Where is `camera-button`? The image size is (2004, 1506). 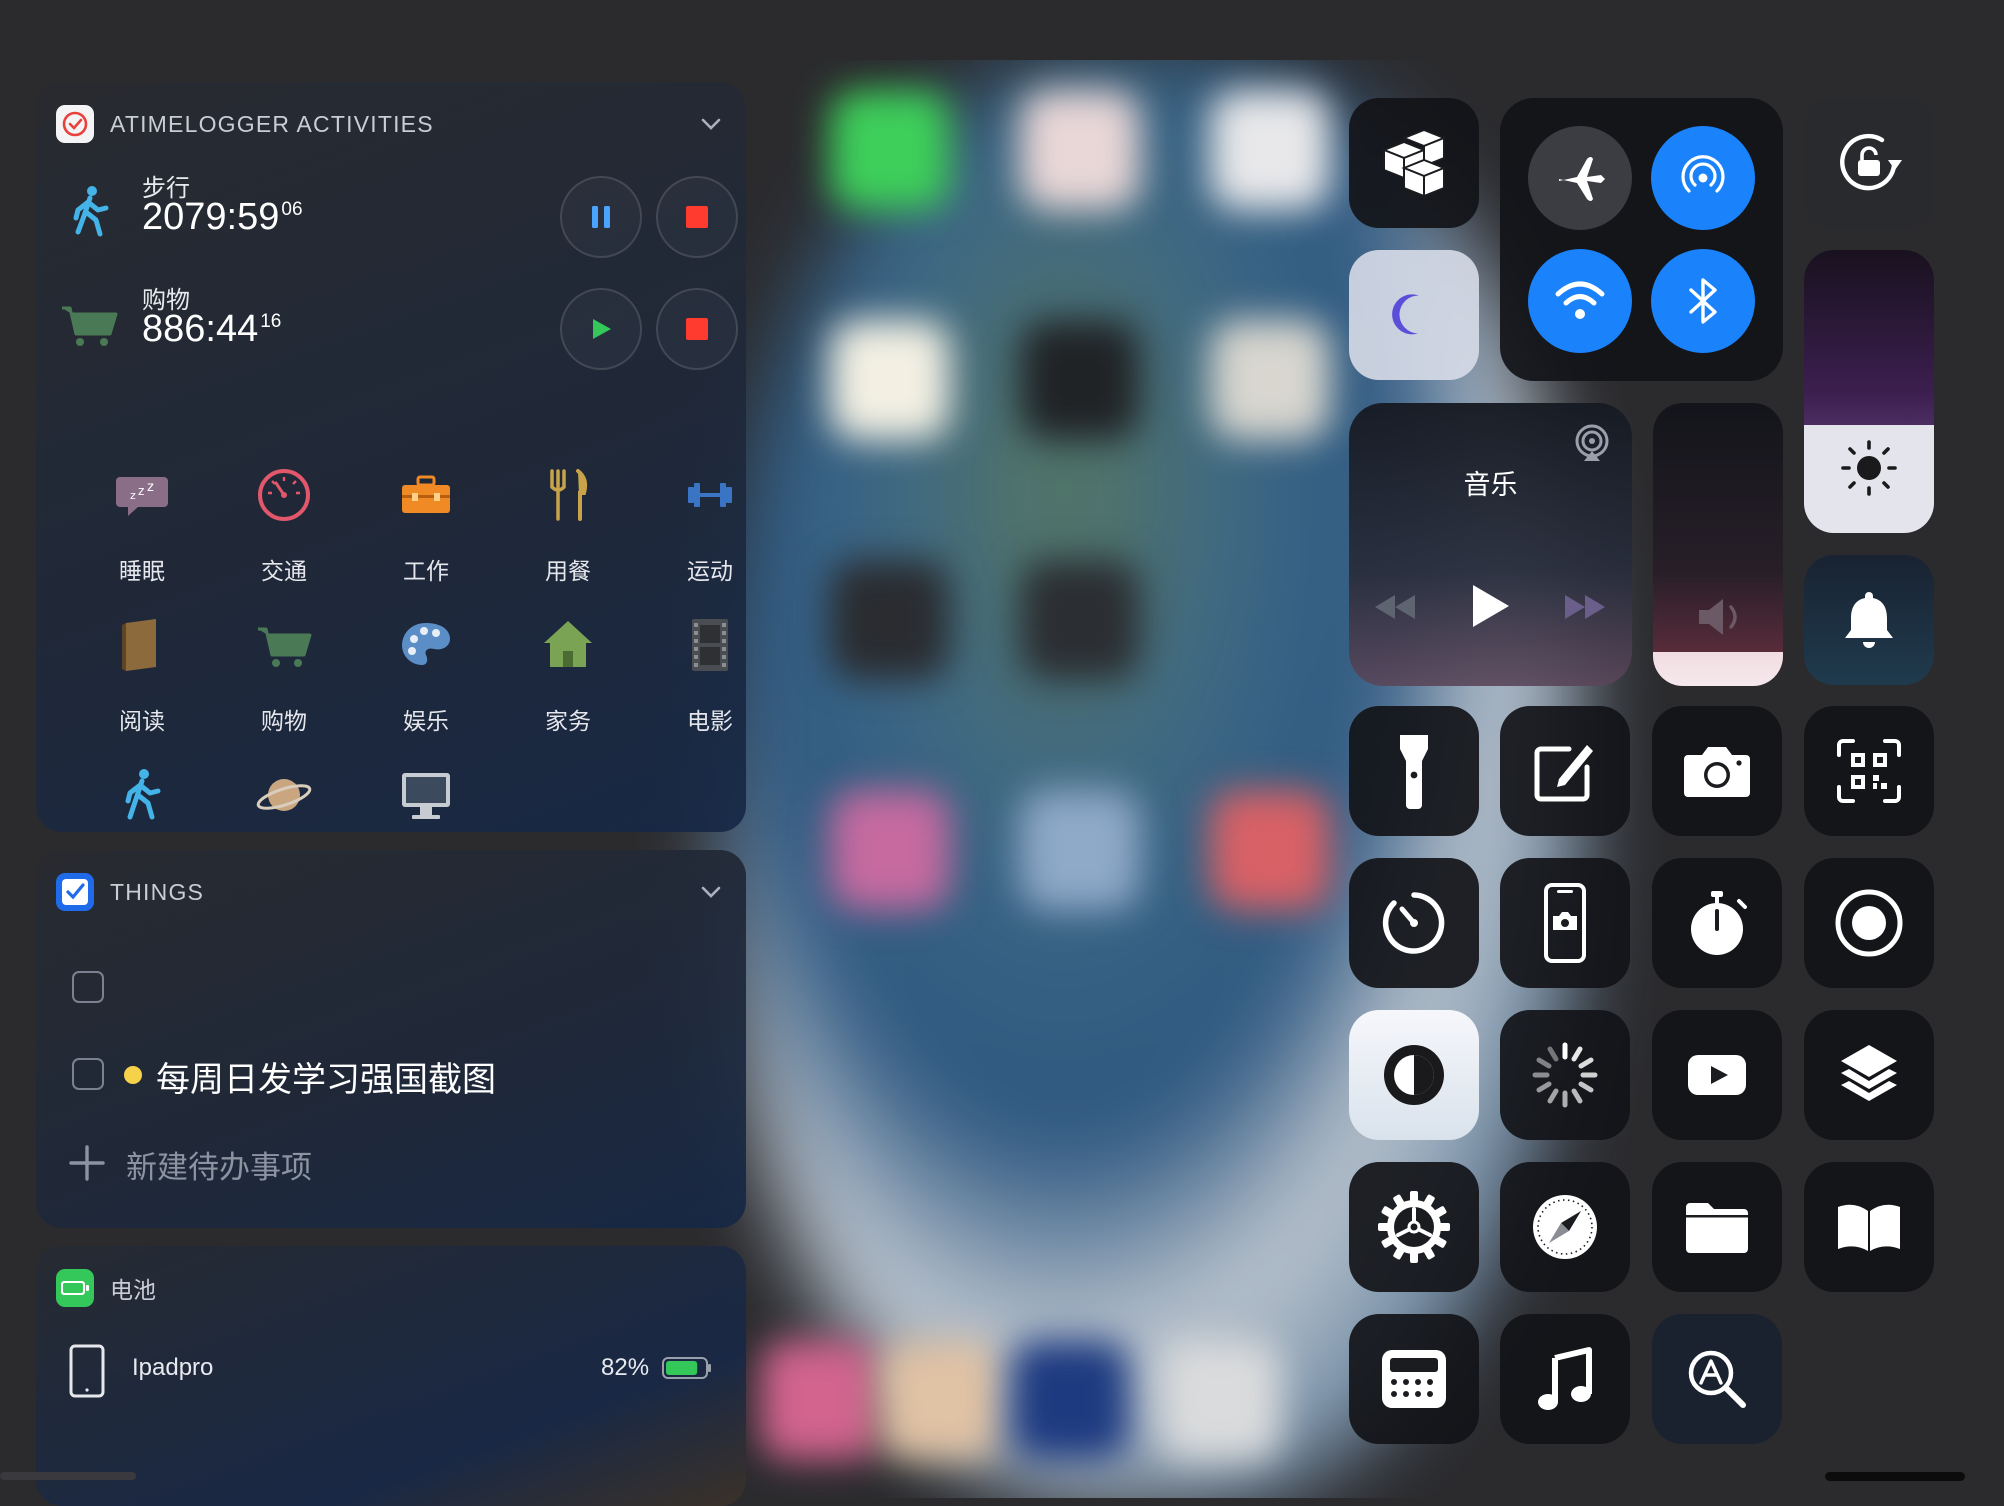
camera-button is located at coordinates (1717, 771).